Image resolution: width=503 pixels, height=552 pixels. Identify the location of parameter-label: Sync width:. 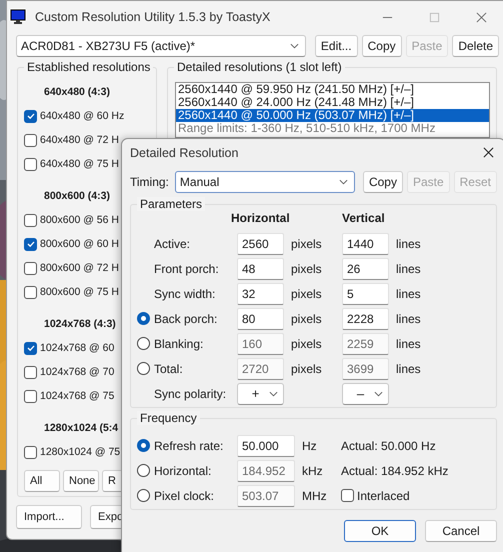
(185, 293).